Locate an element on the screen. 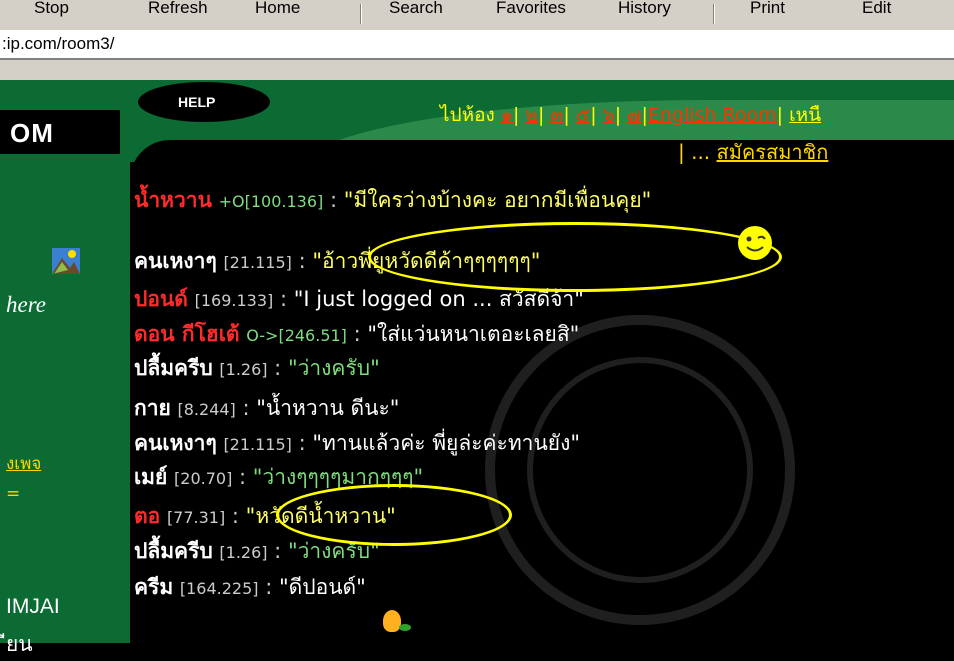  goto-room-label: ไปห้อง is located at coordinates (467, 115).